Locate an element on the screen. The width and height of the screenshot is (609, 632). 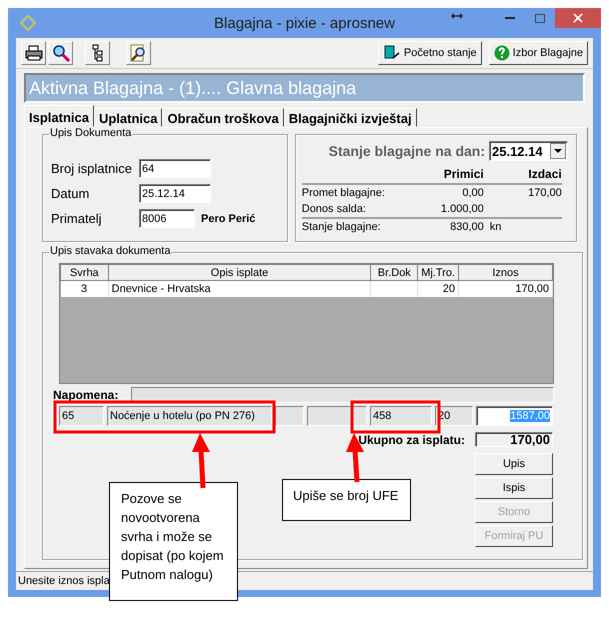
amount-text: 0,00 is located at coordinates (472, 193).